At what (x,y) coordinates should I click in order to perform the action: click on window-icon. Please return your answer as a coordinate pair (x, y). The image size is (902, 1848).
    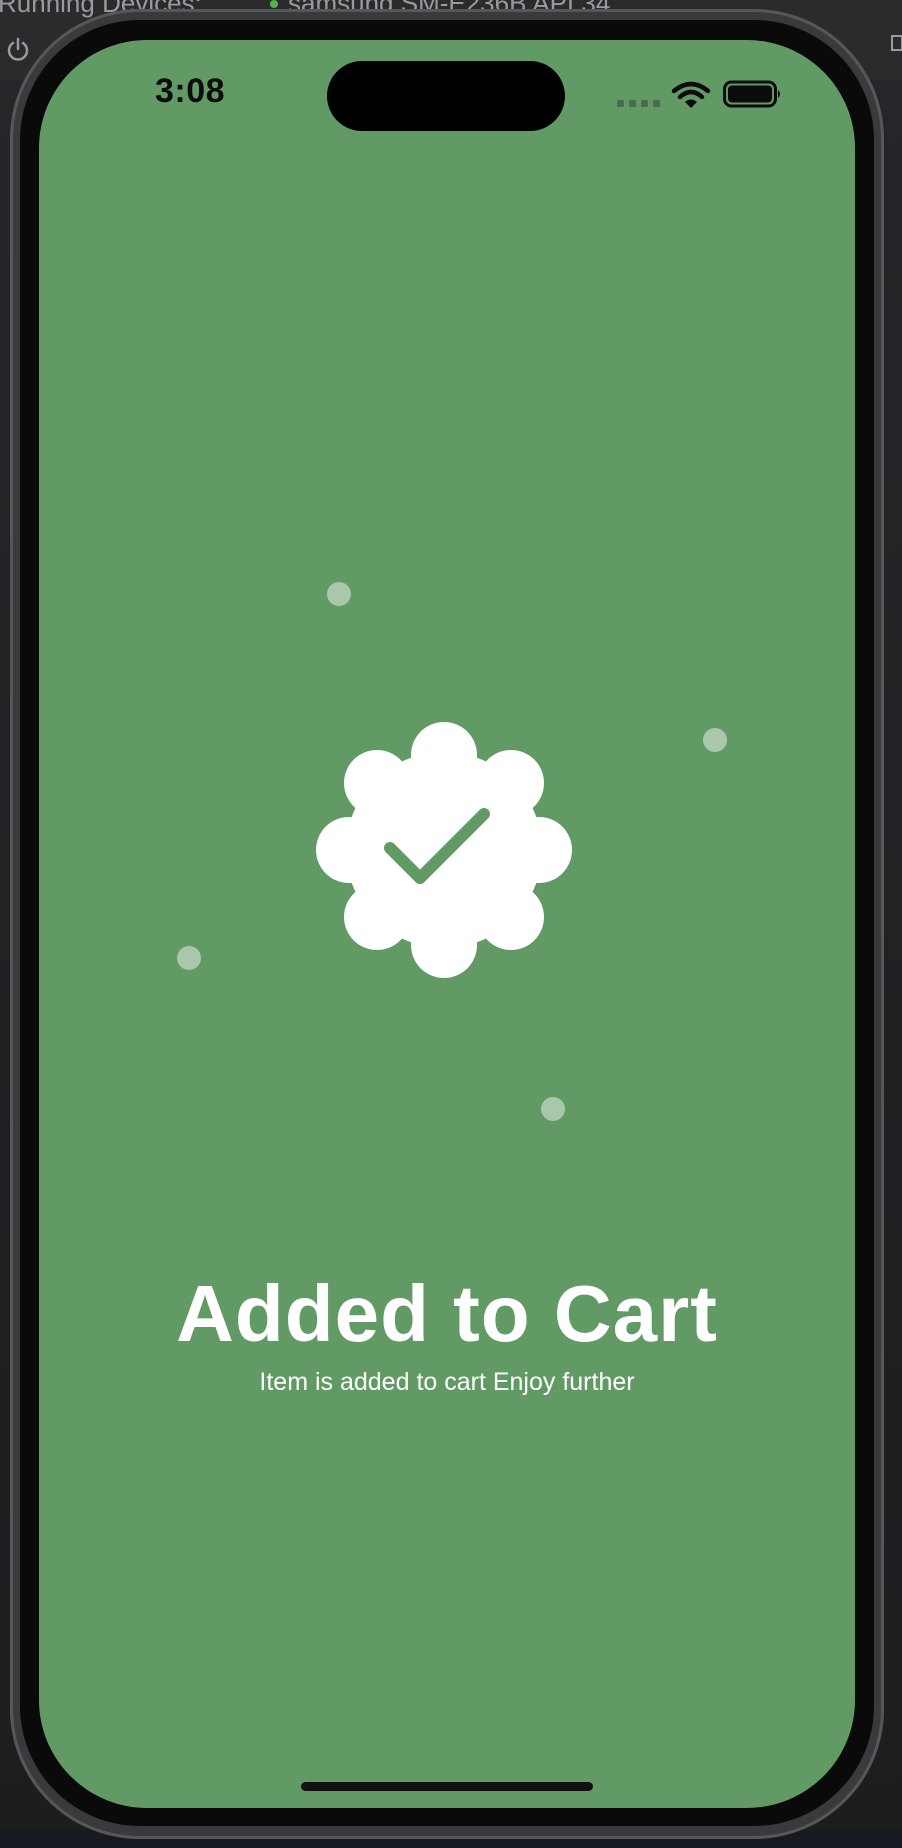
    Looking at the image, I should click on (894, 44).